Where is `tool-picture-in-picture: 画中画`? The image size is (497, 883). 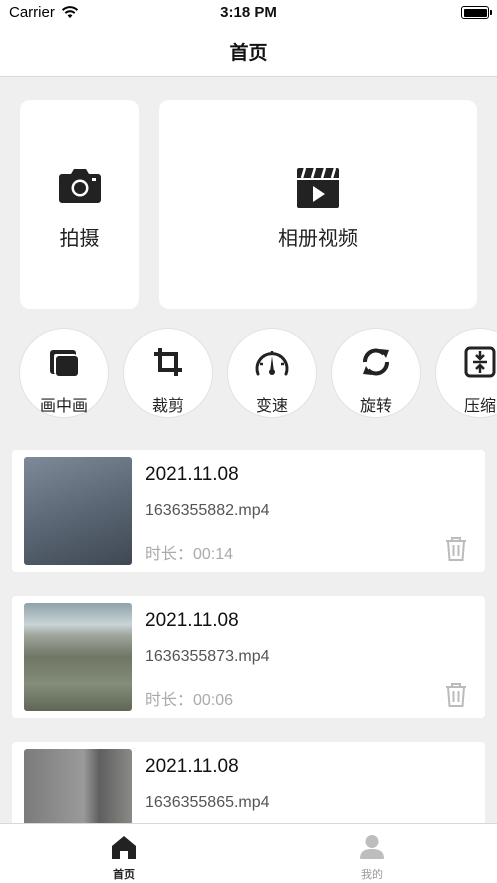 tool-picture-in-picture: 画中画 is located at coordinates (64, 373).